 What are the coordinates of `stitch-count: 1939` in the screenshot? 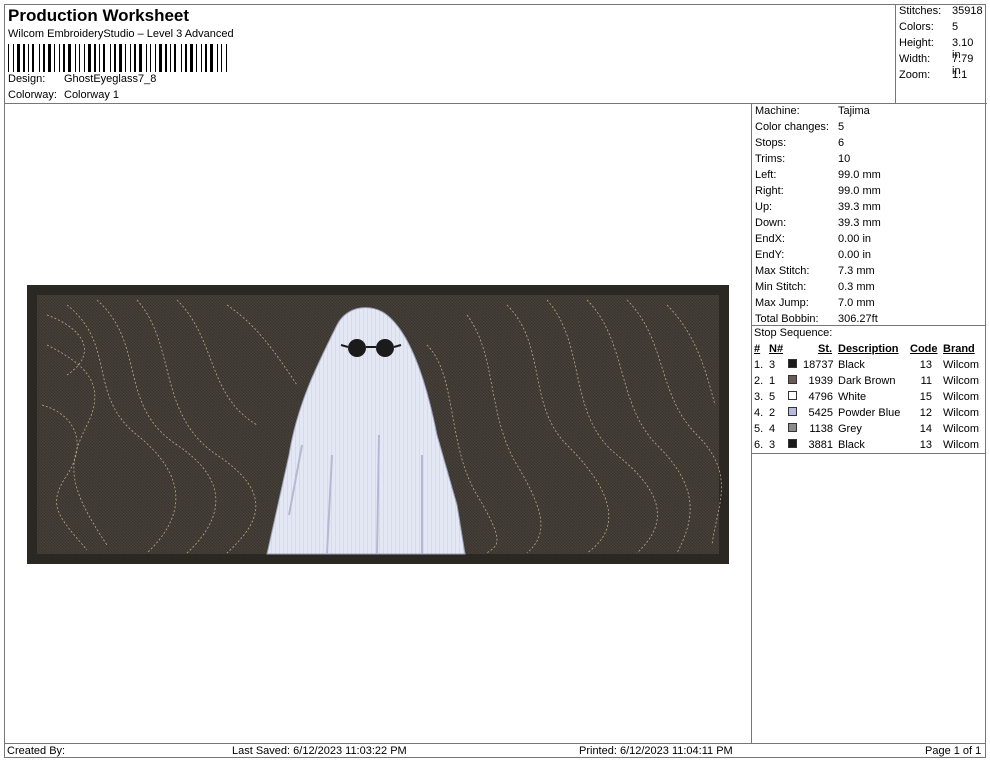 It's located at (820, 381).